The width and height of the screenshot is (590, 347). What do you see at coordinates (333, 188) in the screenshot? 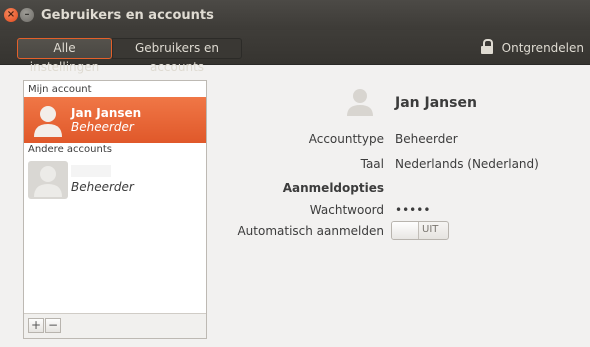
I see `login-options-heading: Aanmeldopties` at bounding box center [333, 188].